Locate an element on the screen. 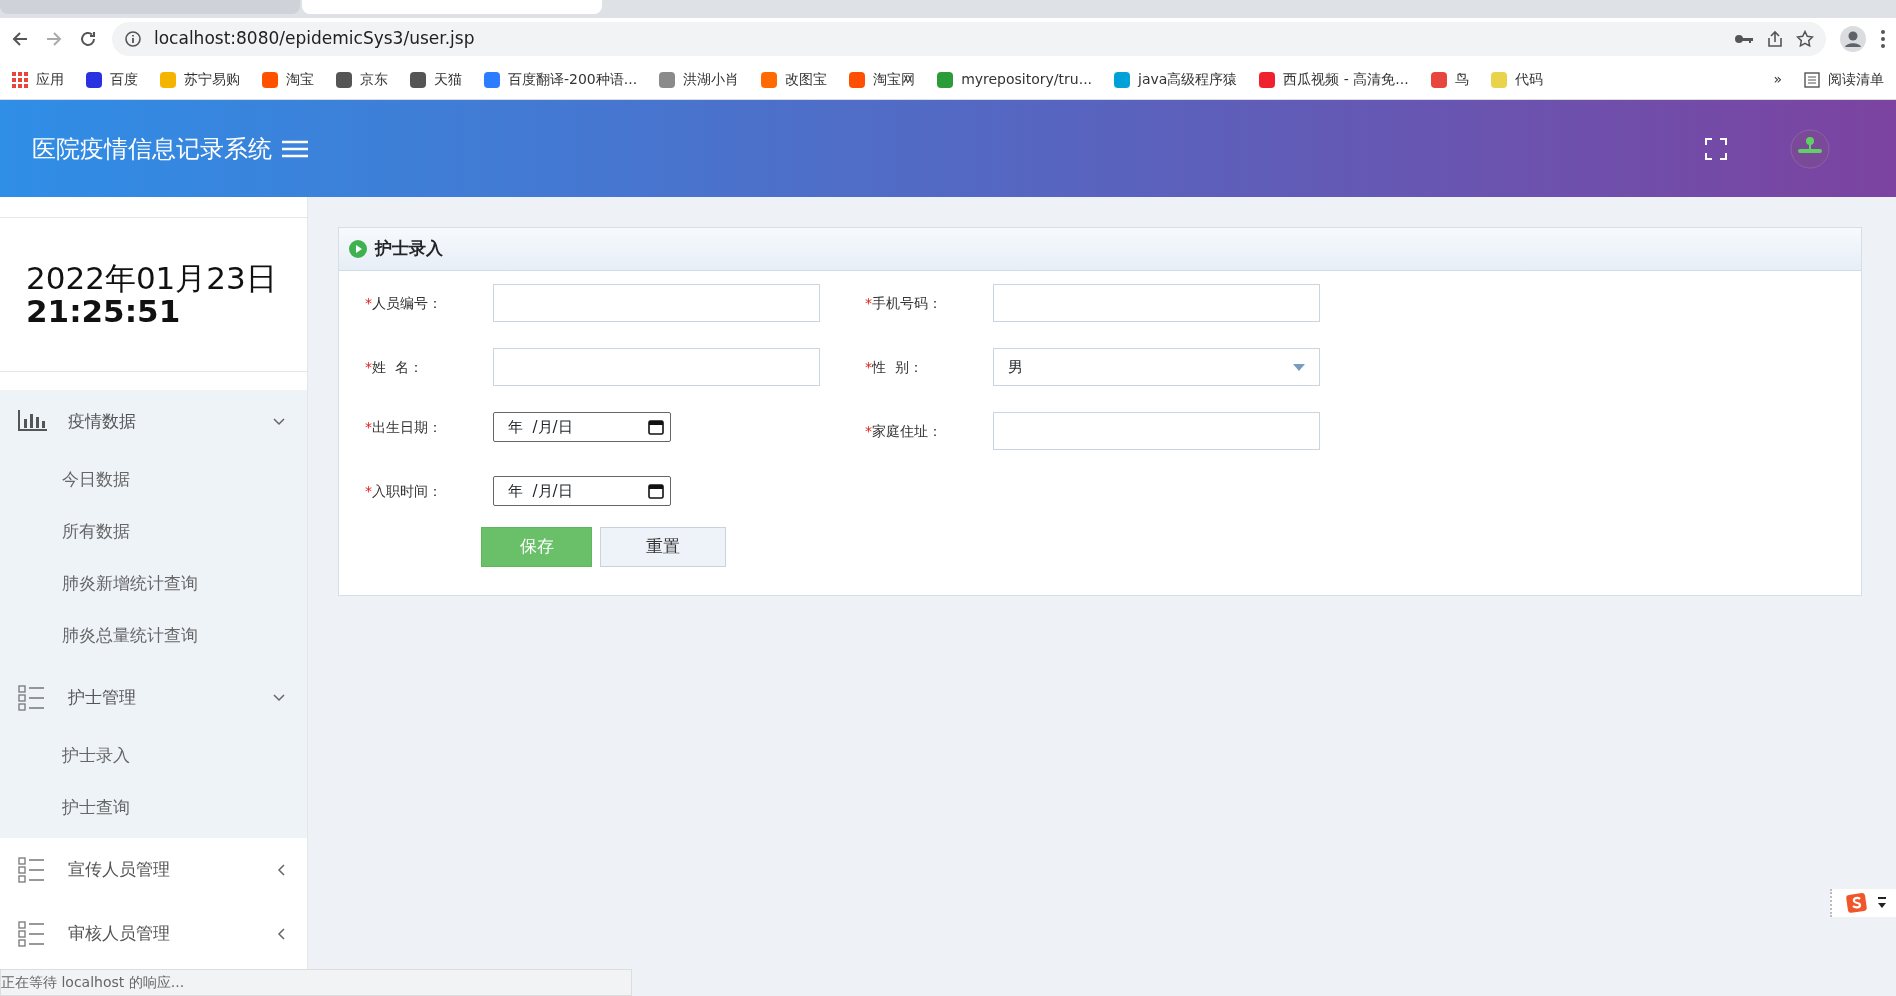 This screenshot has width=1896, height=996. app-title: 医院疫情信息记录系统 is located at coordinates (152, 149).